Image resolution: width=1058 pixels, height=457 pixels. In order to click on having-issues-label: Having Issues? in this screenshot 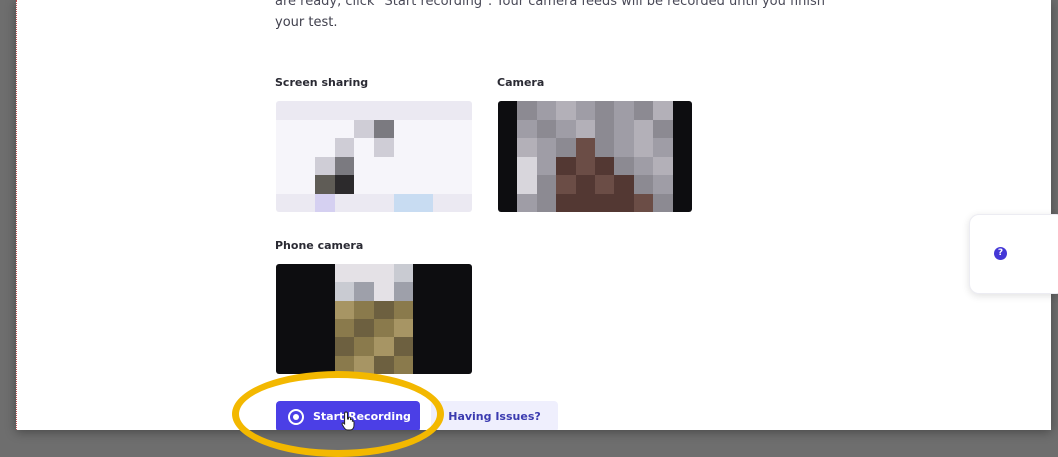, I will do `click(494, 416)`.